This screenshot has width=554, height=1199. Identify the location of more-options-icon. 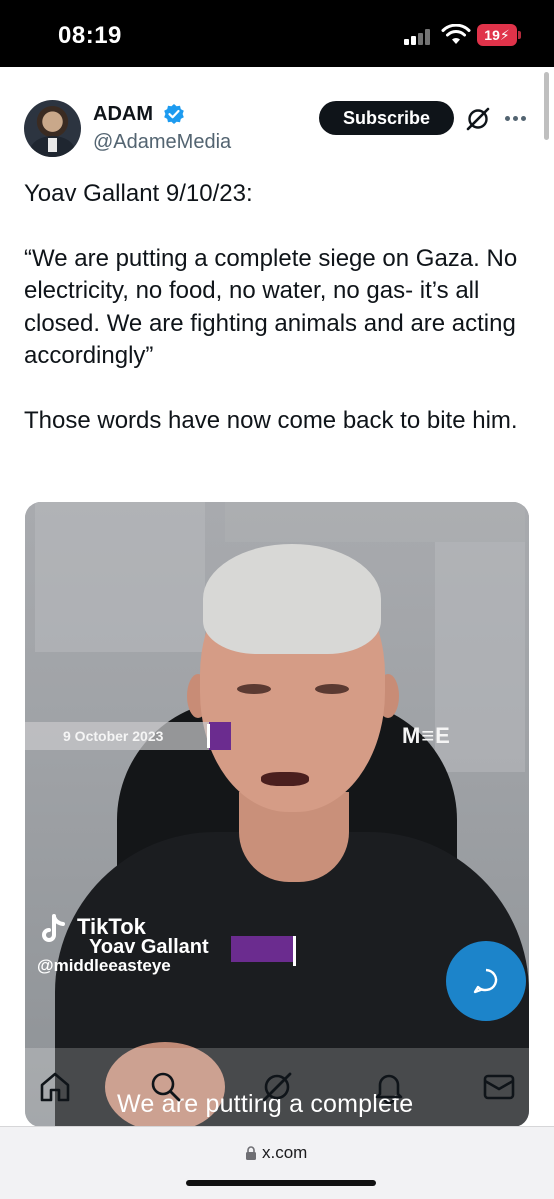
(516, 119).